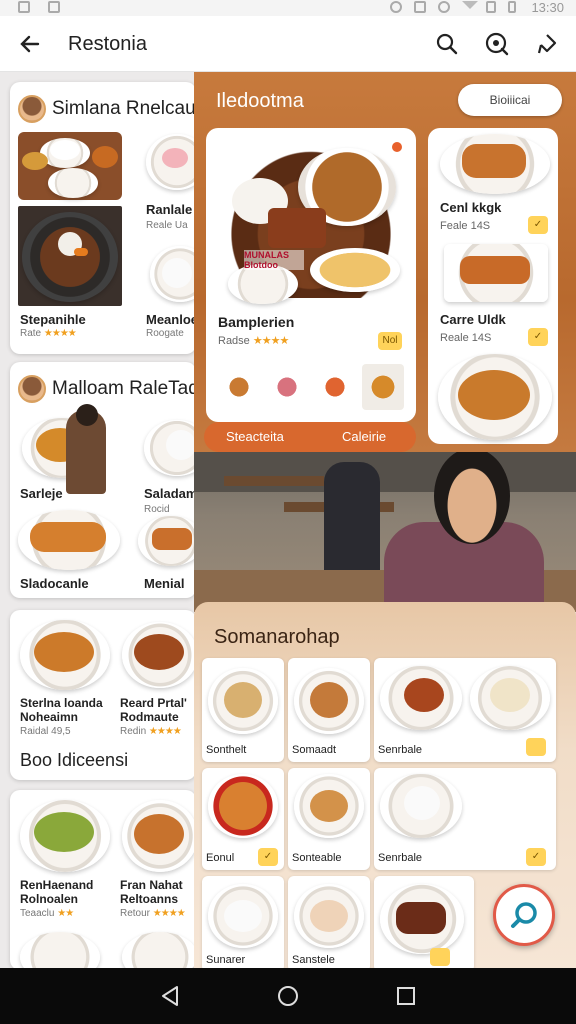 Image resolution: width=576 pixels, height=1024 pixels. Describe the element at coordinates (311, 387) in the screenshot. I see `thumbnail-row` at that location.